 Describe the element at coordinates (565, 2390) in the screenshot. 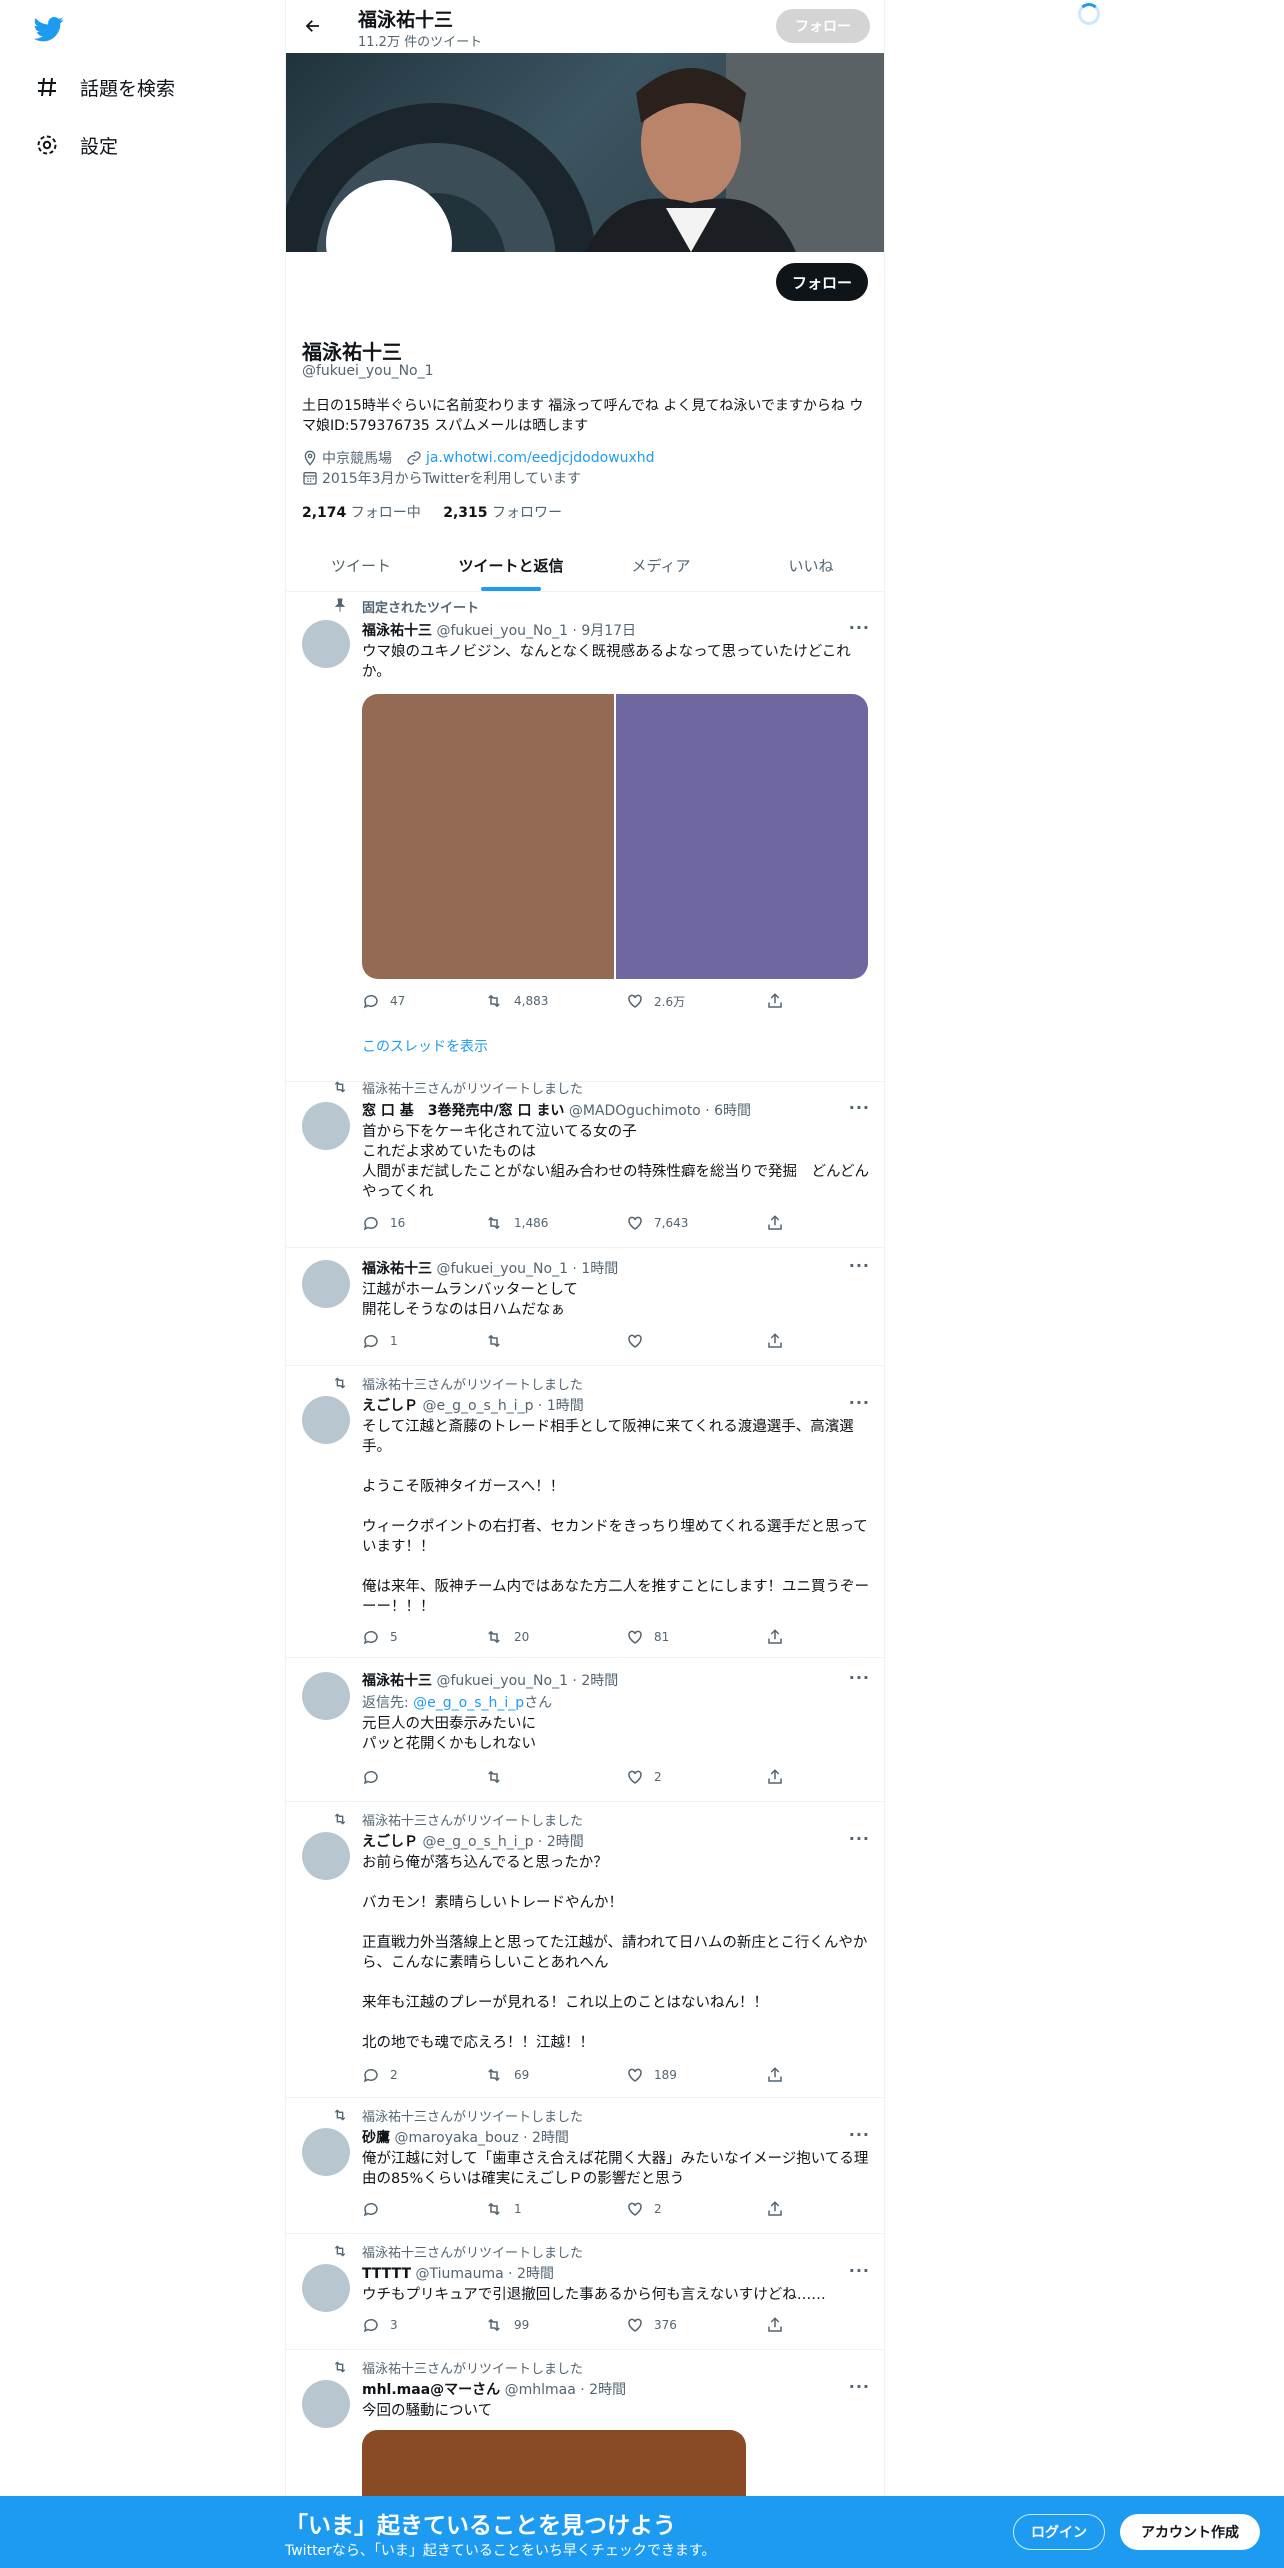

I see `tweet-meta: @mhlmaa · 2時間` at that location.